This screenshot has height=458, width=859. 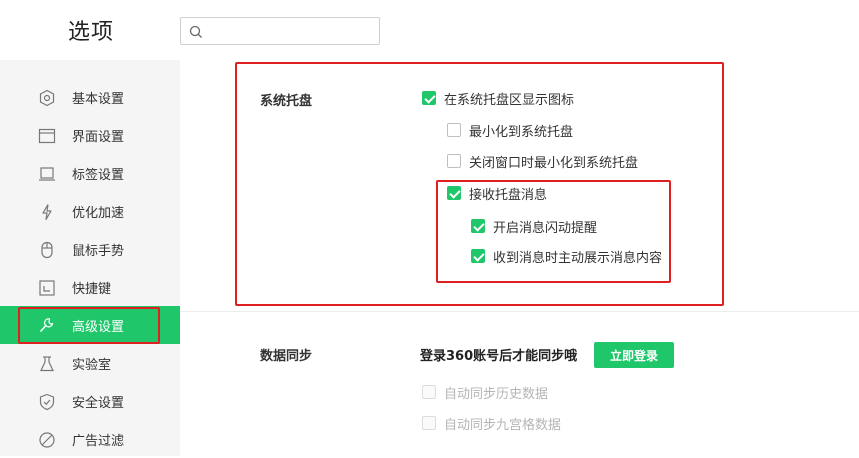 What do you see at coordinates (47, 326) in the screenshot?
I see `wrench-icon` at bounding box center [47, 326].